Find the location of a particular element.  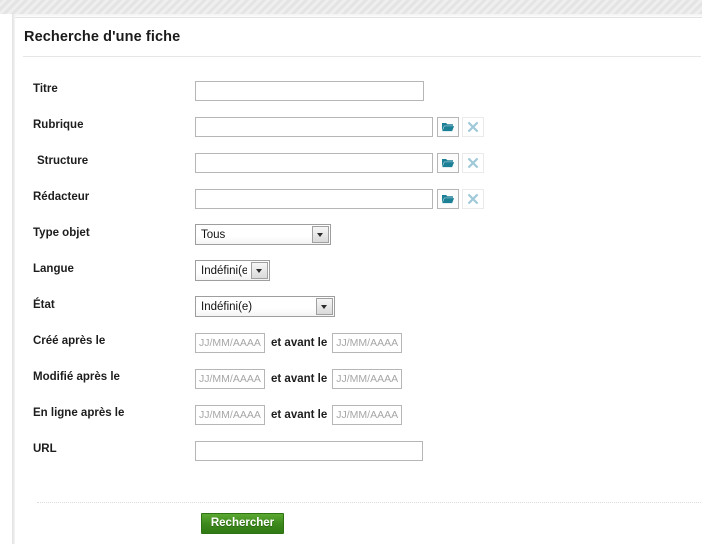

form-row-redacteur: Rédacteur is located at coordinates (358, 200).